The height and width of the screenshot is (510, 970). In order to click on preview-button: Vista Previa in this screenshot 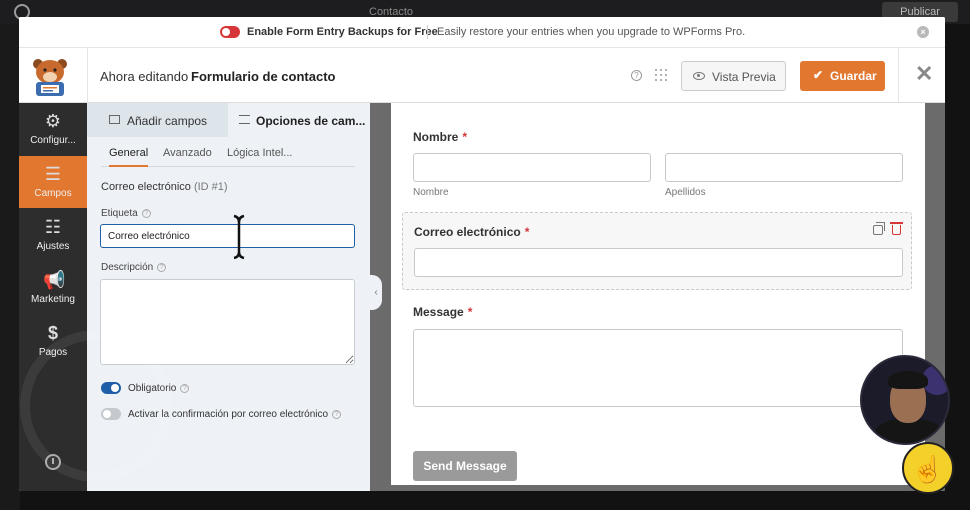, I will do `click(733, 76)`.